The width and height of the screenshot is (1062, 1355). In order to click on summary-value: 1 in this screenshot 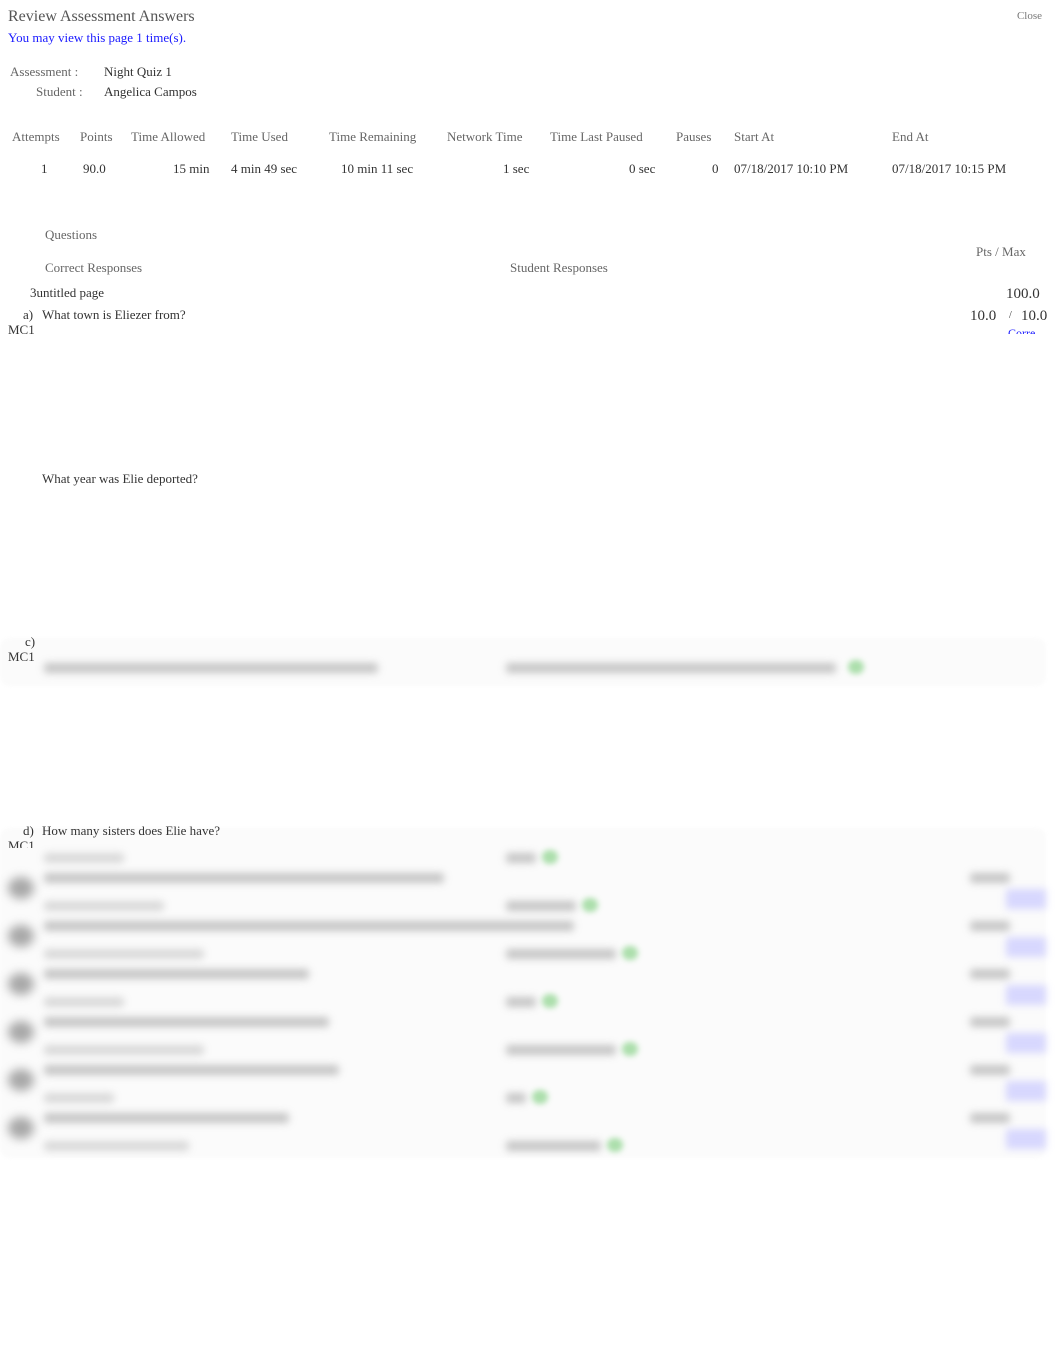, I will do `click(44, 168)`.